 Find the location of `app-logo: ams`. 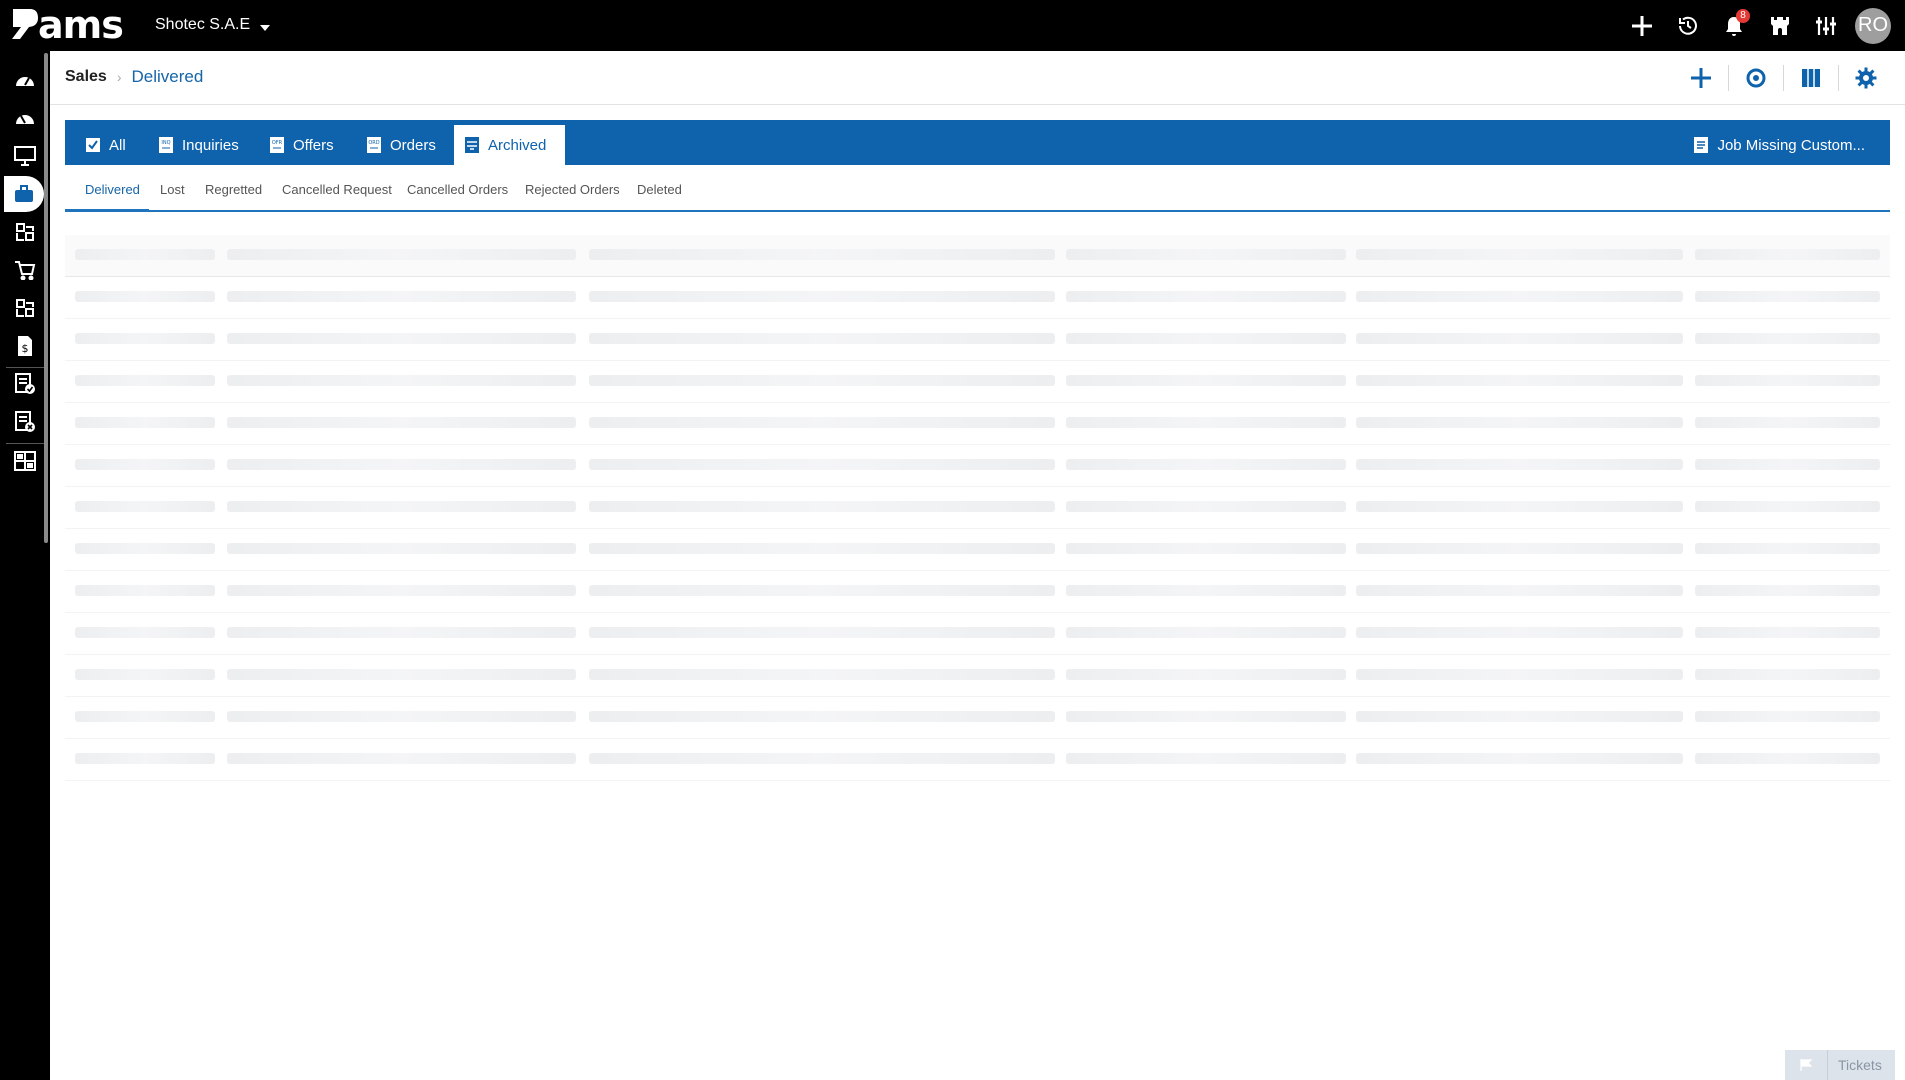

app-logo: ams is located at coordinates (67, 25).